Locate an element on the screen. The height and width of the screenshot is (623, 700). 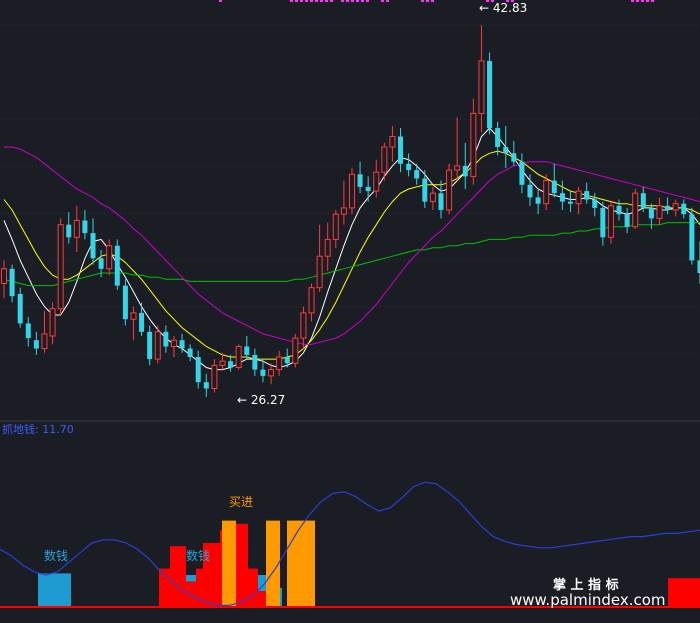
low-price-label: ← 26.27 is located at coordinates (261, 400).